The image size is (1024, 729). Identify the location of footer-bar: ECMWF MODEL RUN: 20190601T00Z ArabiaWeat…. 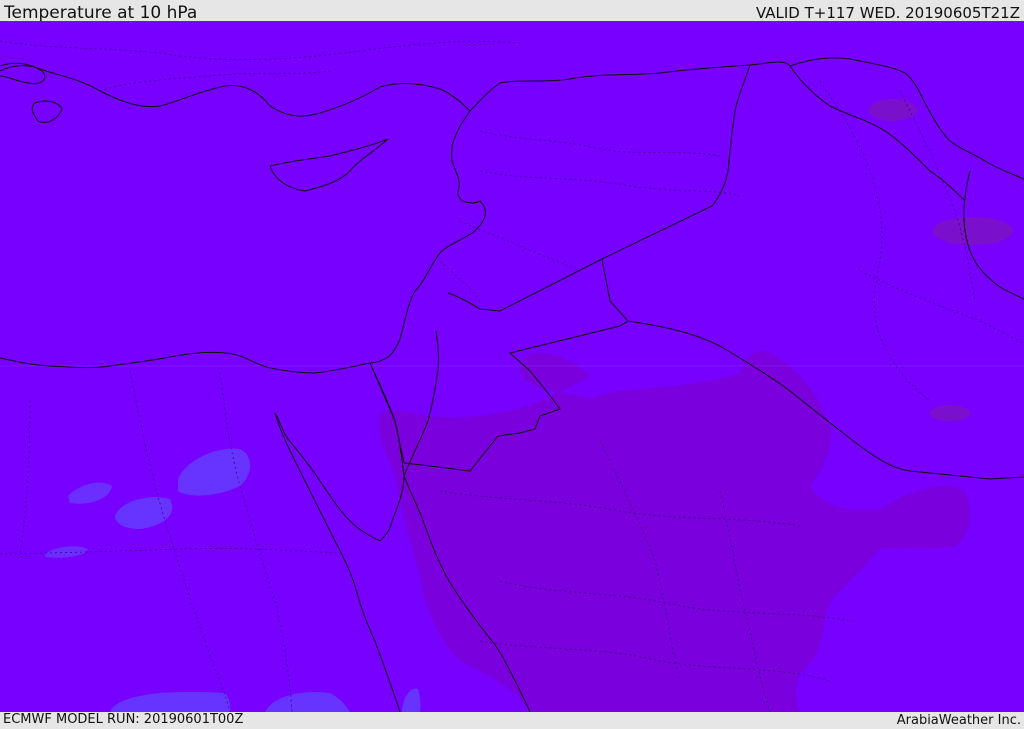
(512, 720).